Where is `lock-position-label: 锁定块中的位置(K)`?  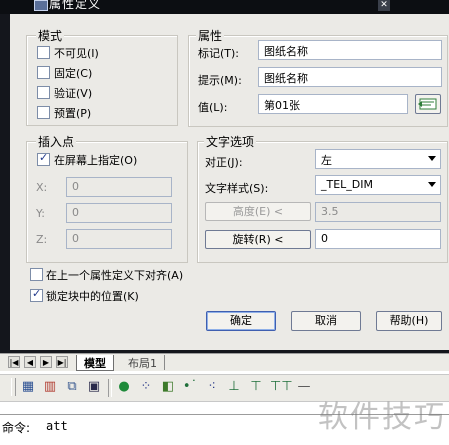 lock-position-label: 锁定块中的位置(K) is located at coordinates (92, 296).